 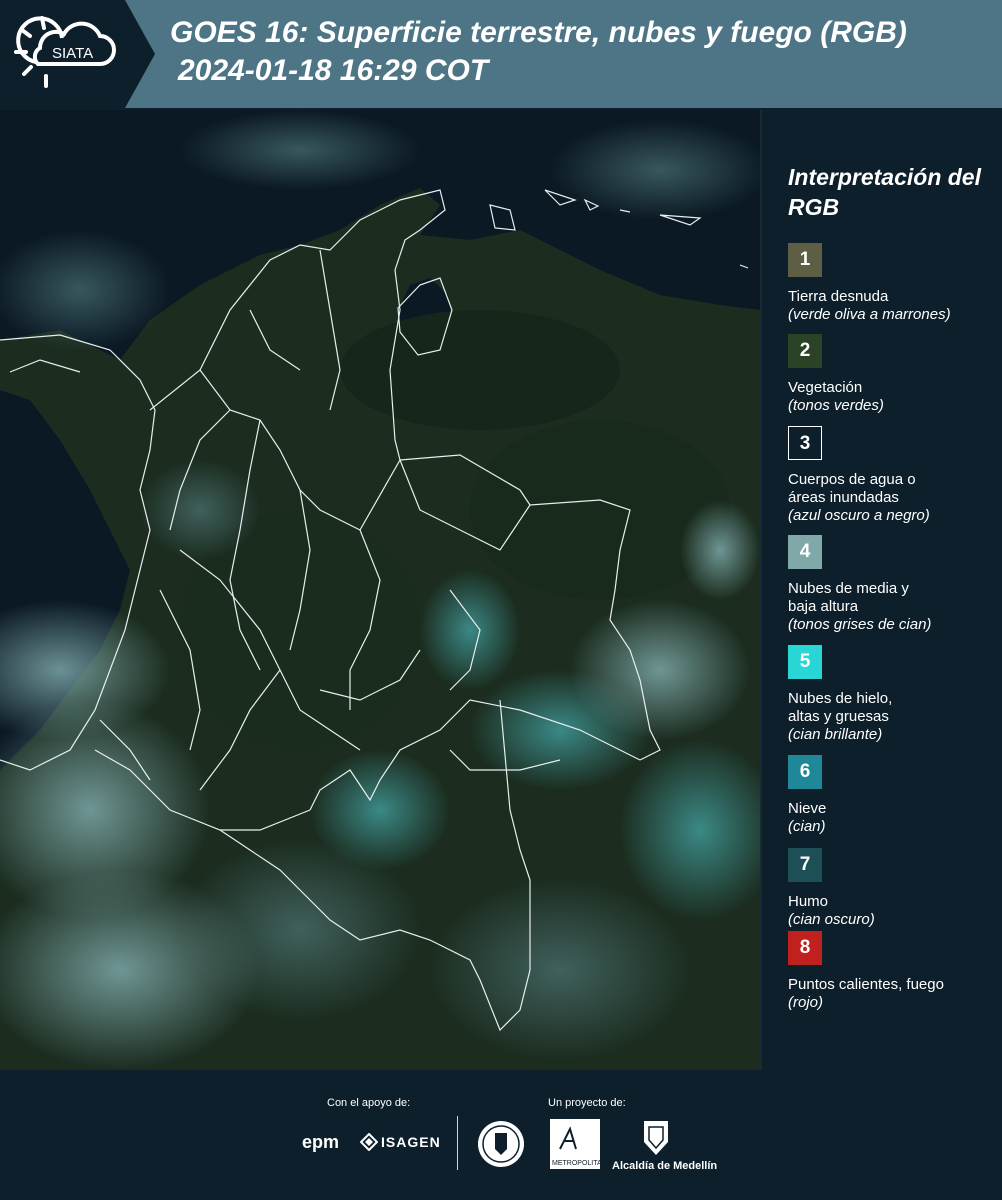 What do you see at coordinates (805, 772) in the screenshot?
I see `legend-swatch: 6` at bounding box center [805, 772].